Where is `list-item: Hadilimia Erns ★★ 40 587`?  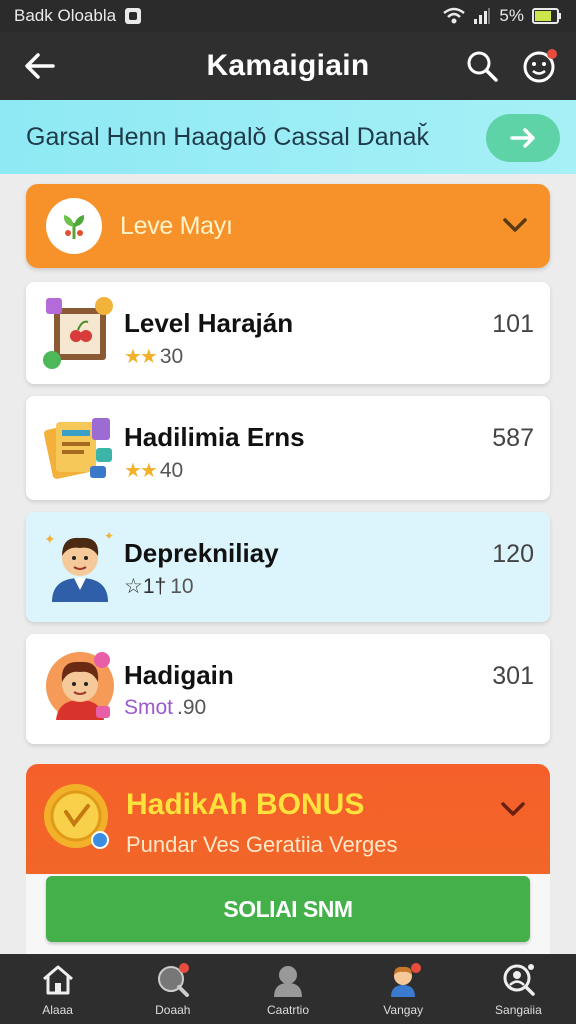
list-item: Hadilimia Erns ★★ 40 587 is located at coordinates (288, 448).